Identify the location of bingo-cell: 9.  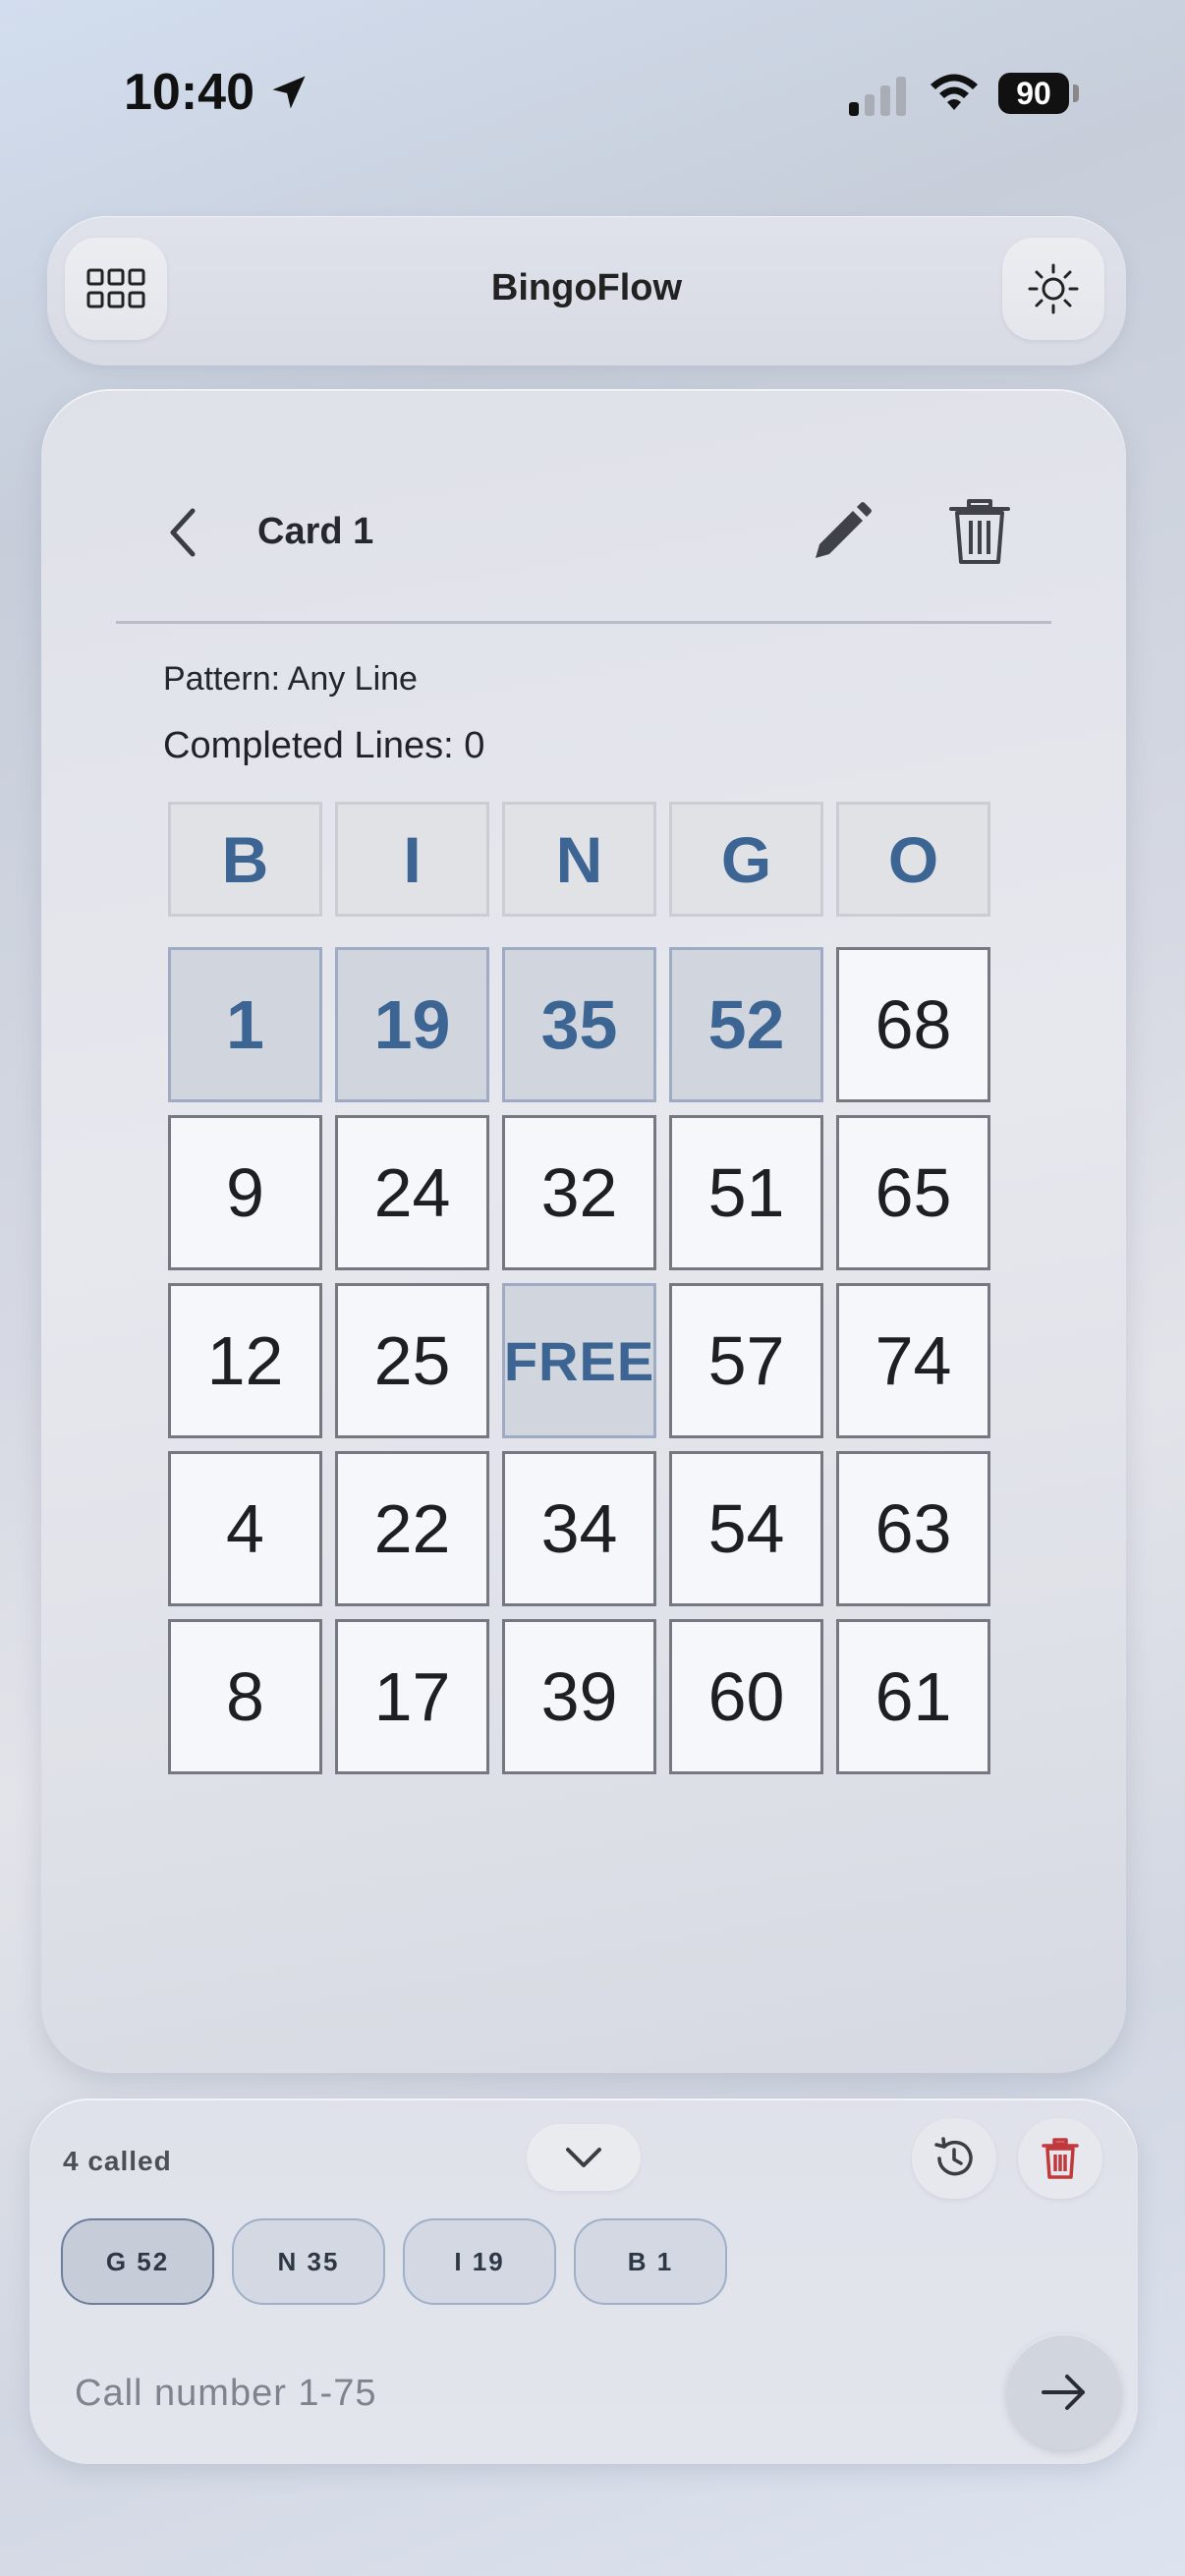
(245, 1192).